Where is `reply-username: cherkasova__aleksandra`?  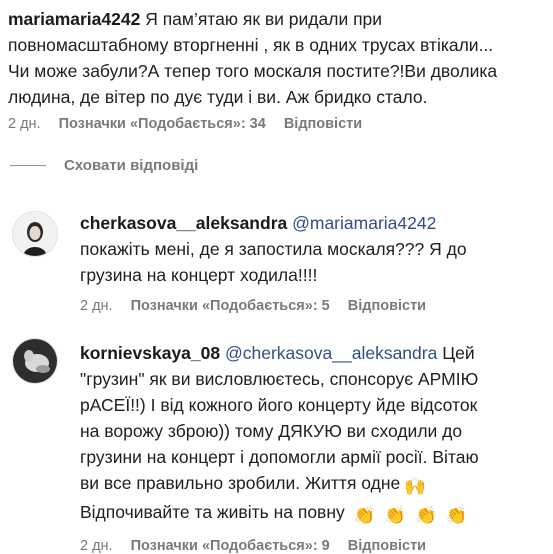 reply-username: cherkasova__aleksandra is located at coordinates (183, 223).